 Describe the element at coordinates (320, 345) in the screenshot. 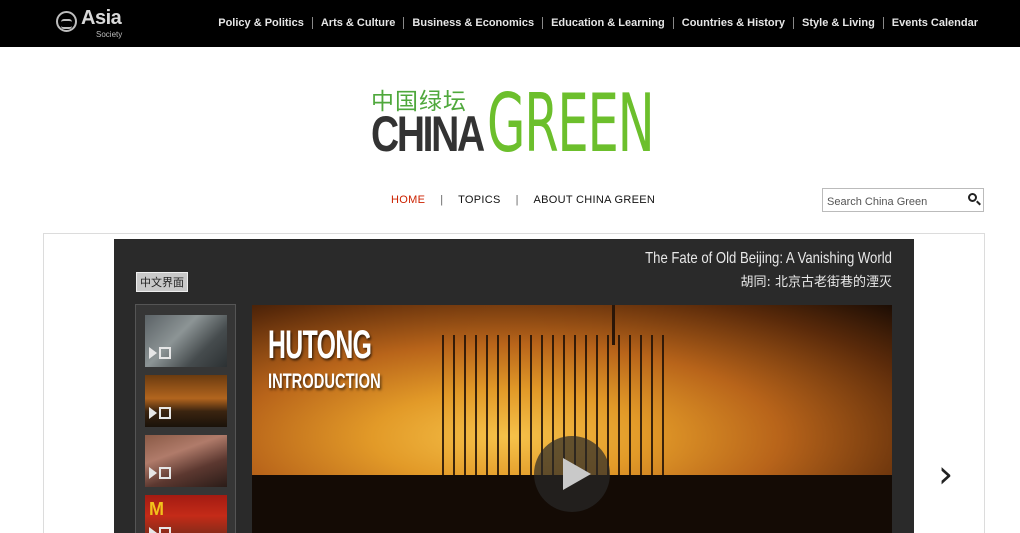

I see `video-title: HUTONG` at that location.